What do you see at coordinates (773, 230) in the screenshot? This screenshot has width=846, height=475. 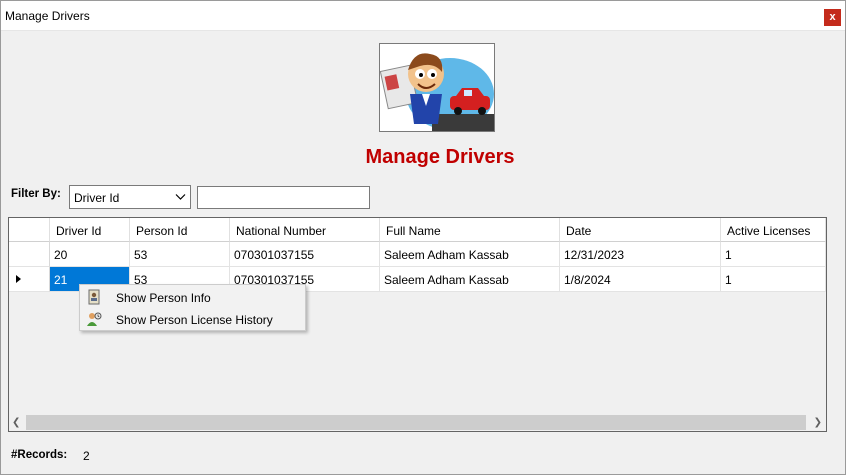 I see `column-header-active-licenses: Active Licenses` at bounding box center [773, 230].